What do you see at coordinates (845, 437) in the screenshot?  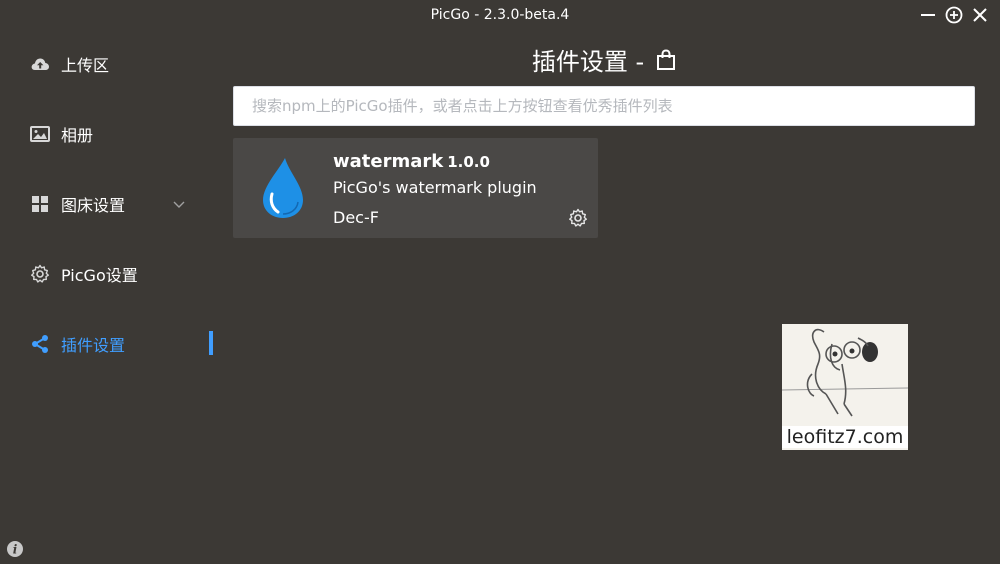 I see `watermark-text: leofitz7.com` at bounding box center [845, 437].